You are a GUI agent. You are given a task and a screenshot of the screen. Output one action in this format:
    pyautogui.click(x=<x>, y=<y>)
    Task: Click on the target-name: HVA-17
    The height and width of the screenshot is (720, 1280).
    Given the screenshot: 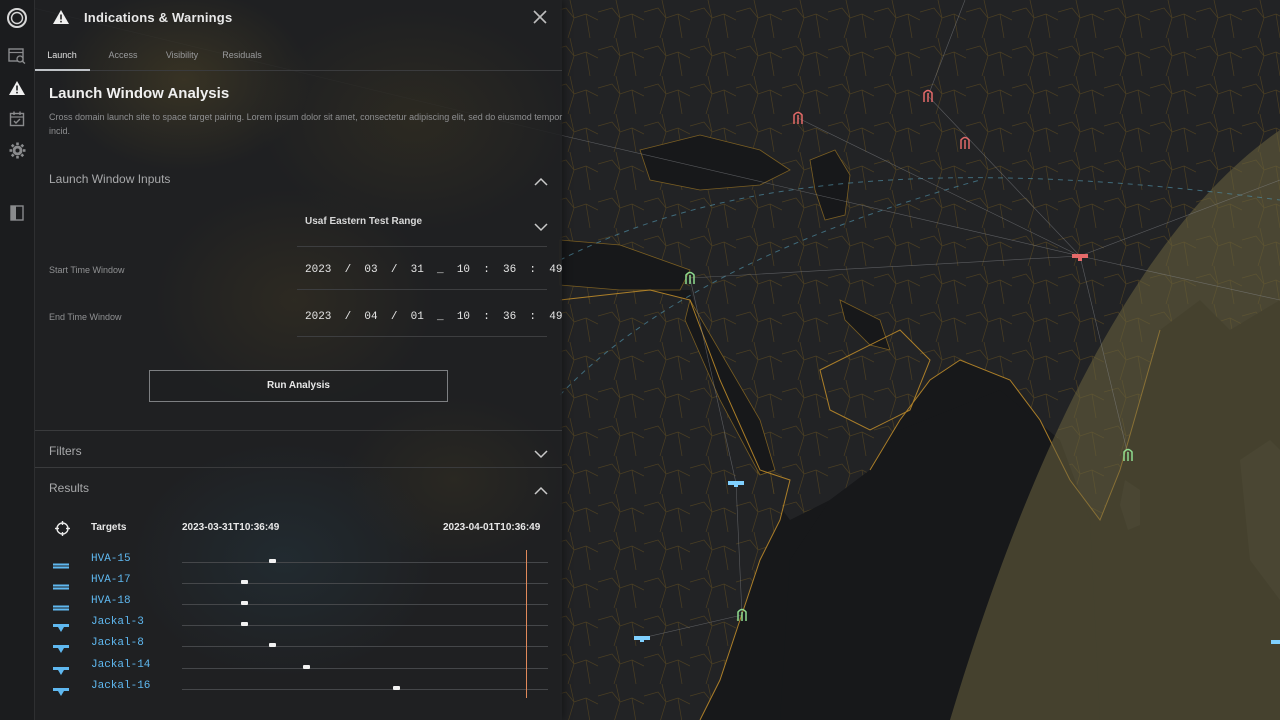 What is the action you would take?
    pyautogui.click(x=111, y=580)
    